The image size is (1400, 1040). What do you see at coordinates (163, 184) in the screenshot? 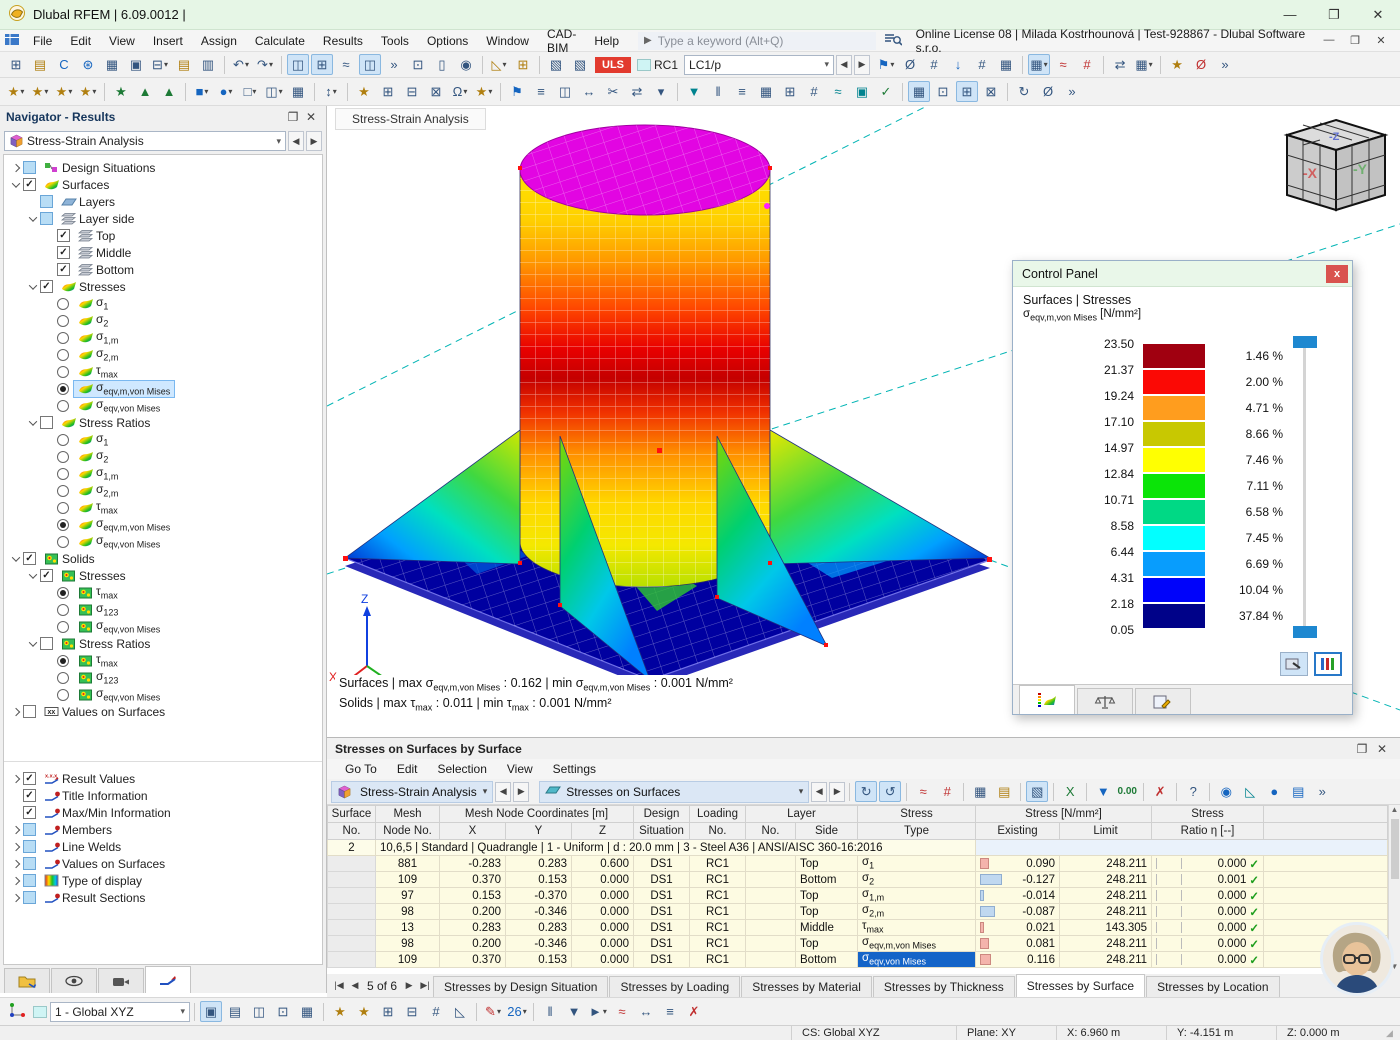
I see `tree-item-surfaces: ✓ Surfaces` at bounding box center [163, 184].